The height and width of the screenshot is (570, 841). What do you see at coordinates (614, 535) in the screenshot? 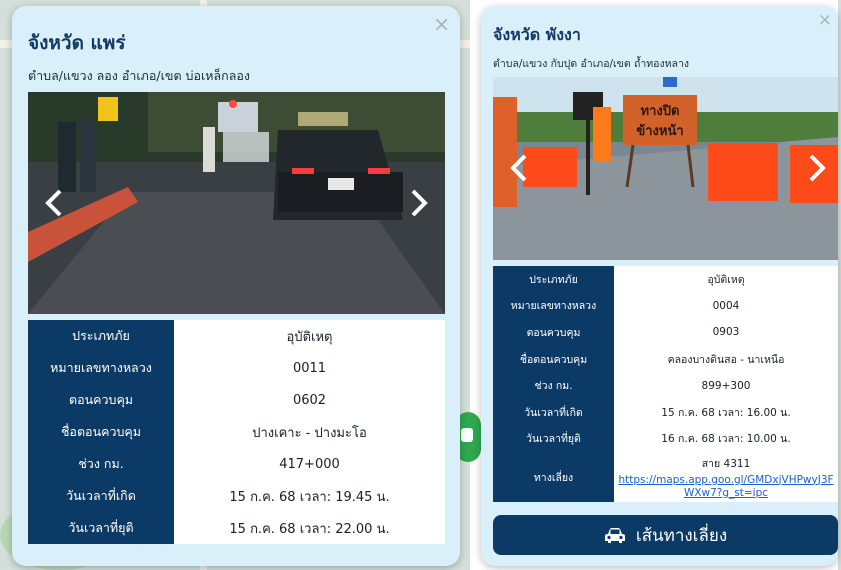
I see `car-icon` at bounding box center [614, 535].